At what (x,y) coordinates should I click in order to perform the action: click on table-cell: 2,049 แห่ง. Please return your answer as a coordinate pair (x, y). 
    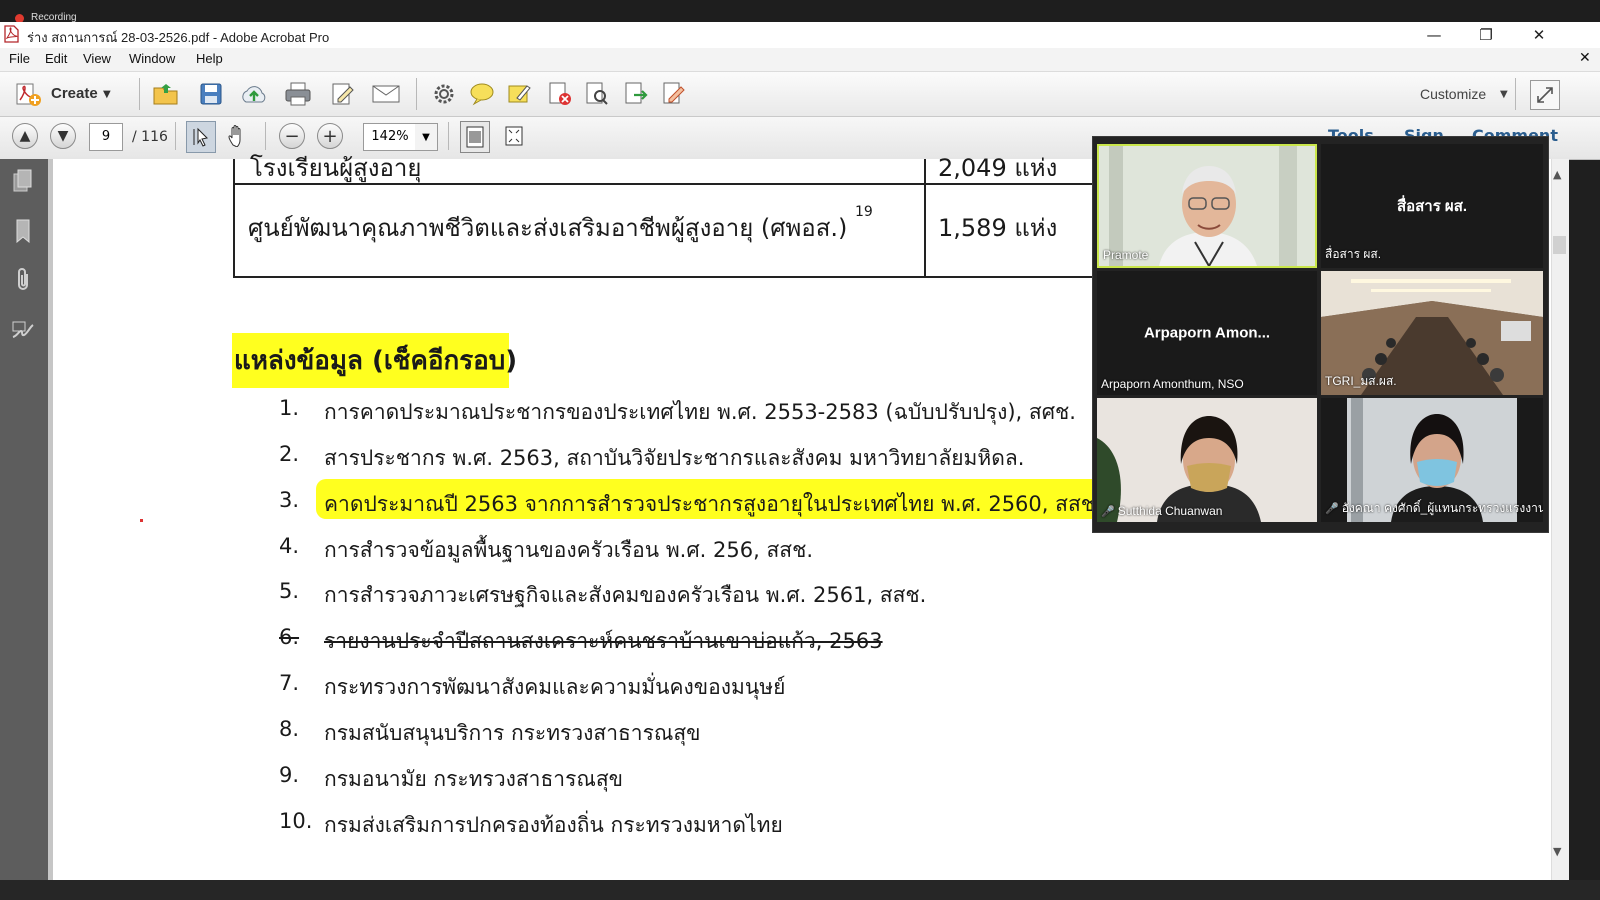
    Looking at the image, I should click on (998, 168).